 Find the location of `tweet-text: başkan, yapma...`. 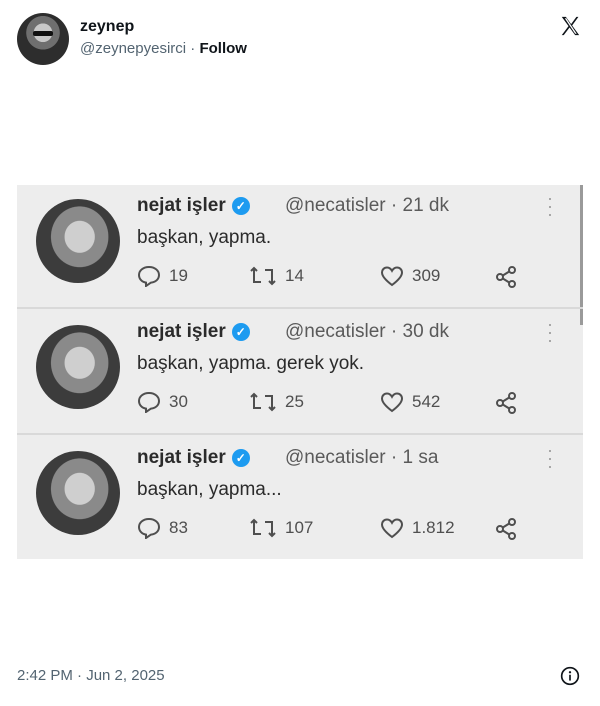

tweet-text: başkan, yapma... is located at coordinates (209, 489).